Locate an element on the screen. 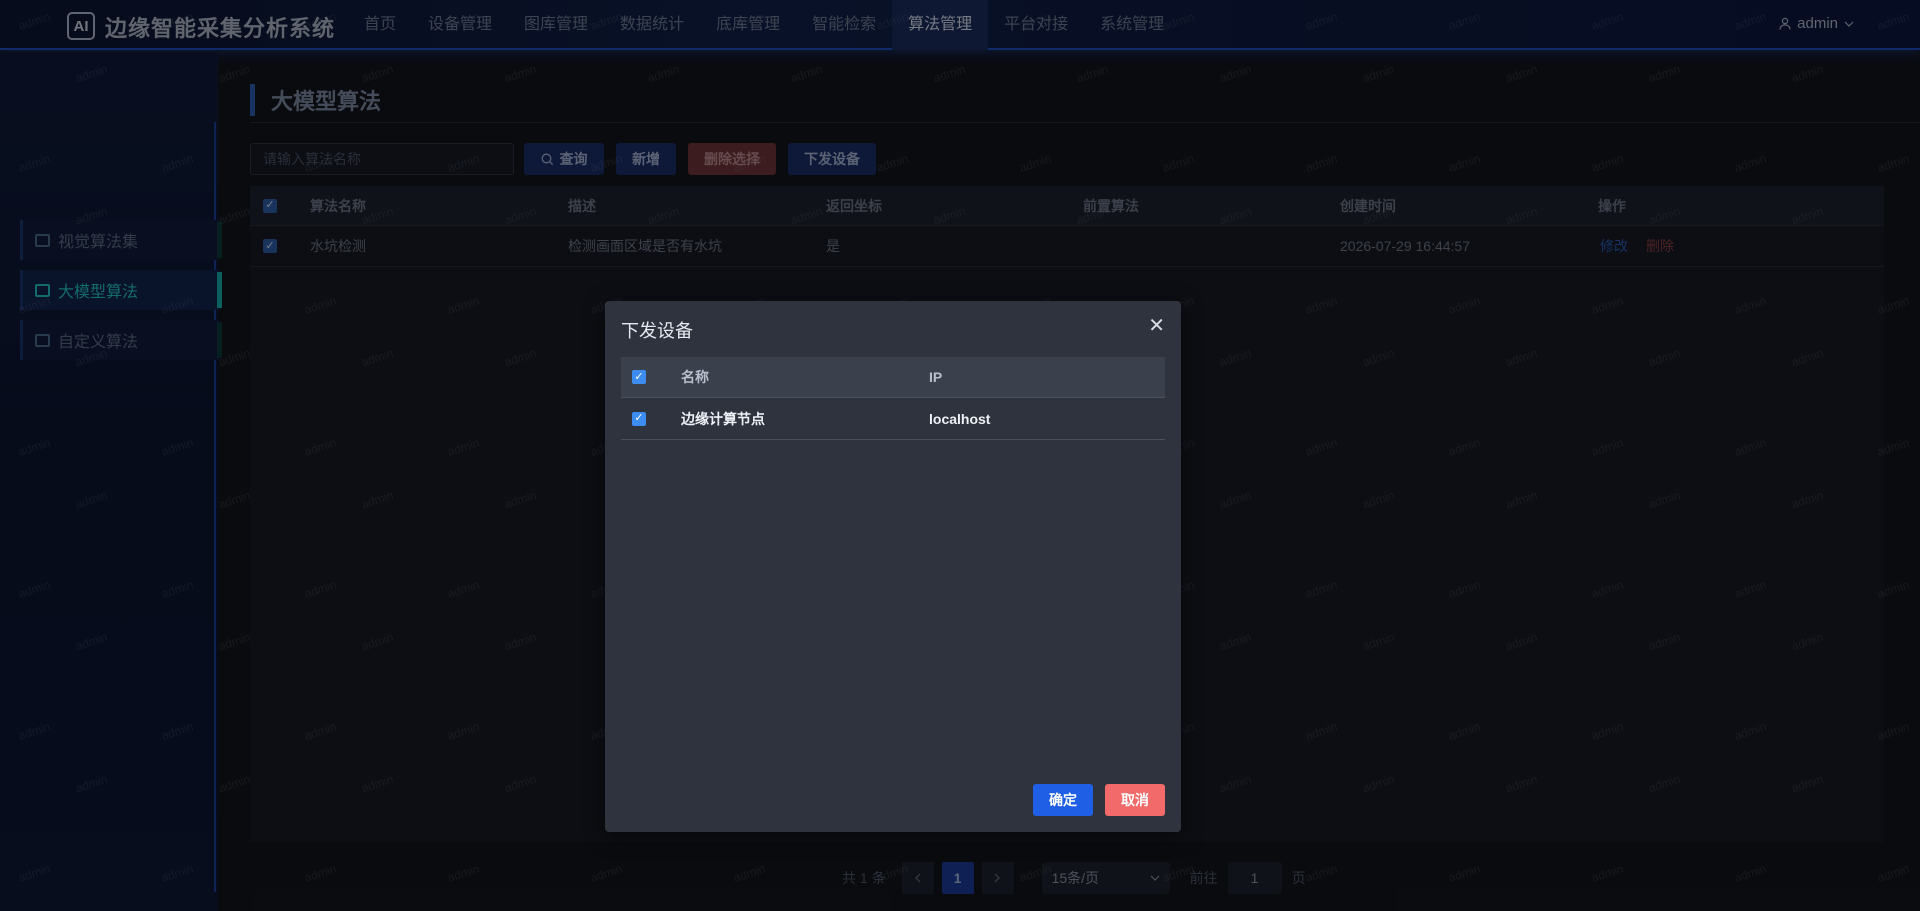  select-all-checkbox: ✓ is located at coordinates (639, 377).